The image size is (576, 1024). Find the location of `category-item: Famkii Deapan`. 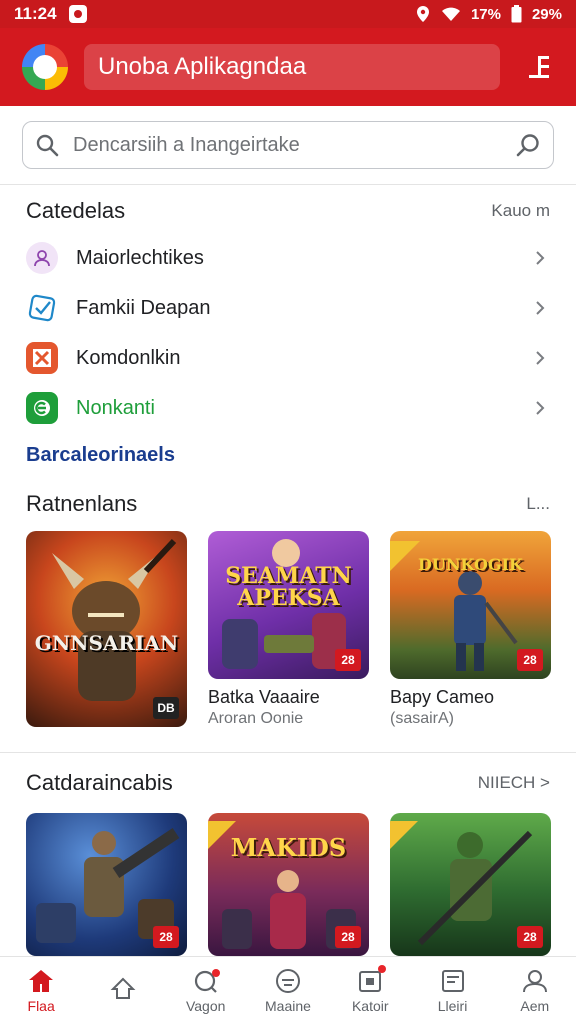

category-item: Famkii Deapan is located at coordinates (288, 308).